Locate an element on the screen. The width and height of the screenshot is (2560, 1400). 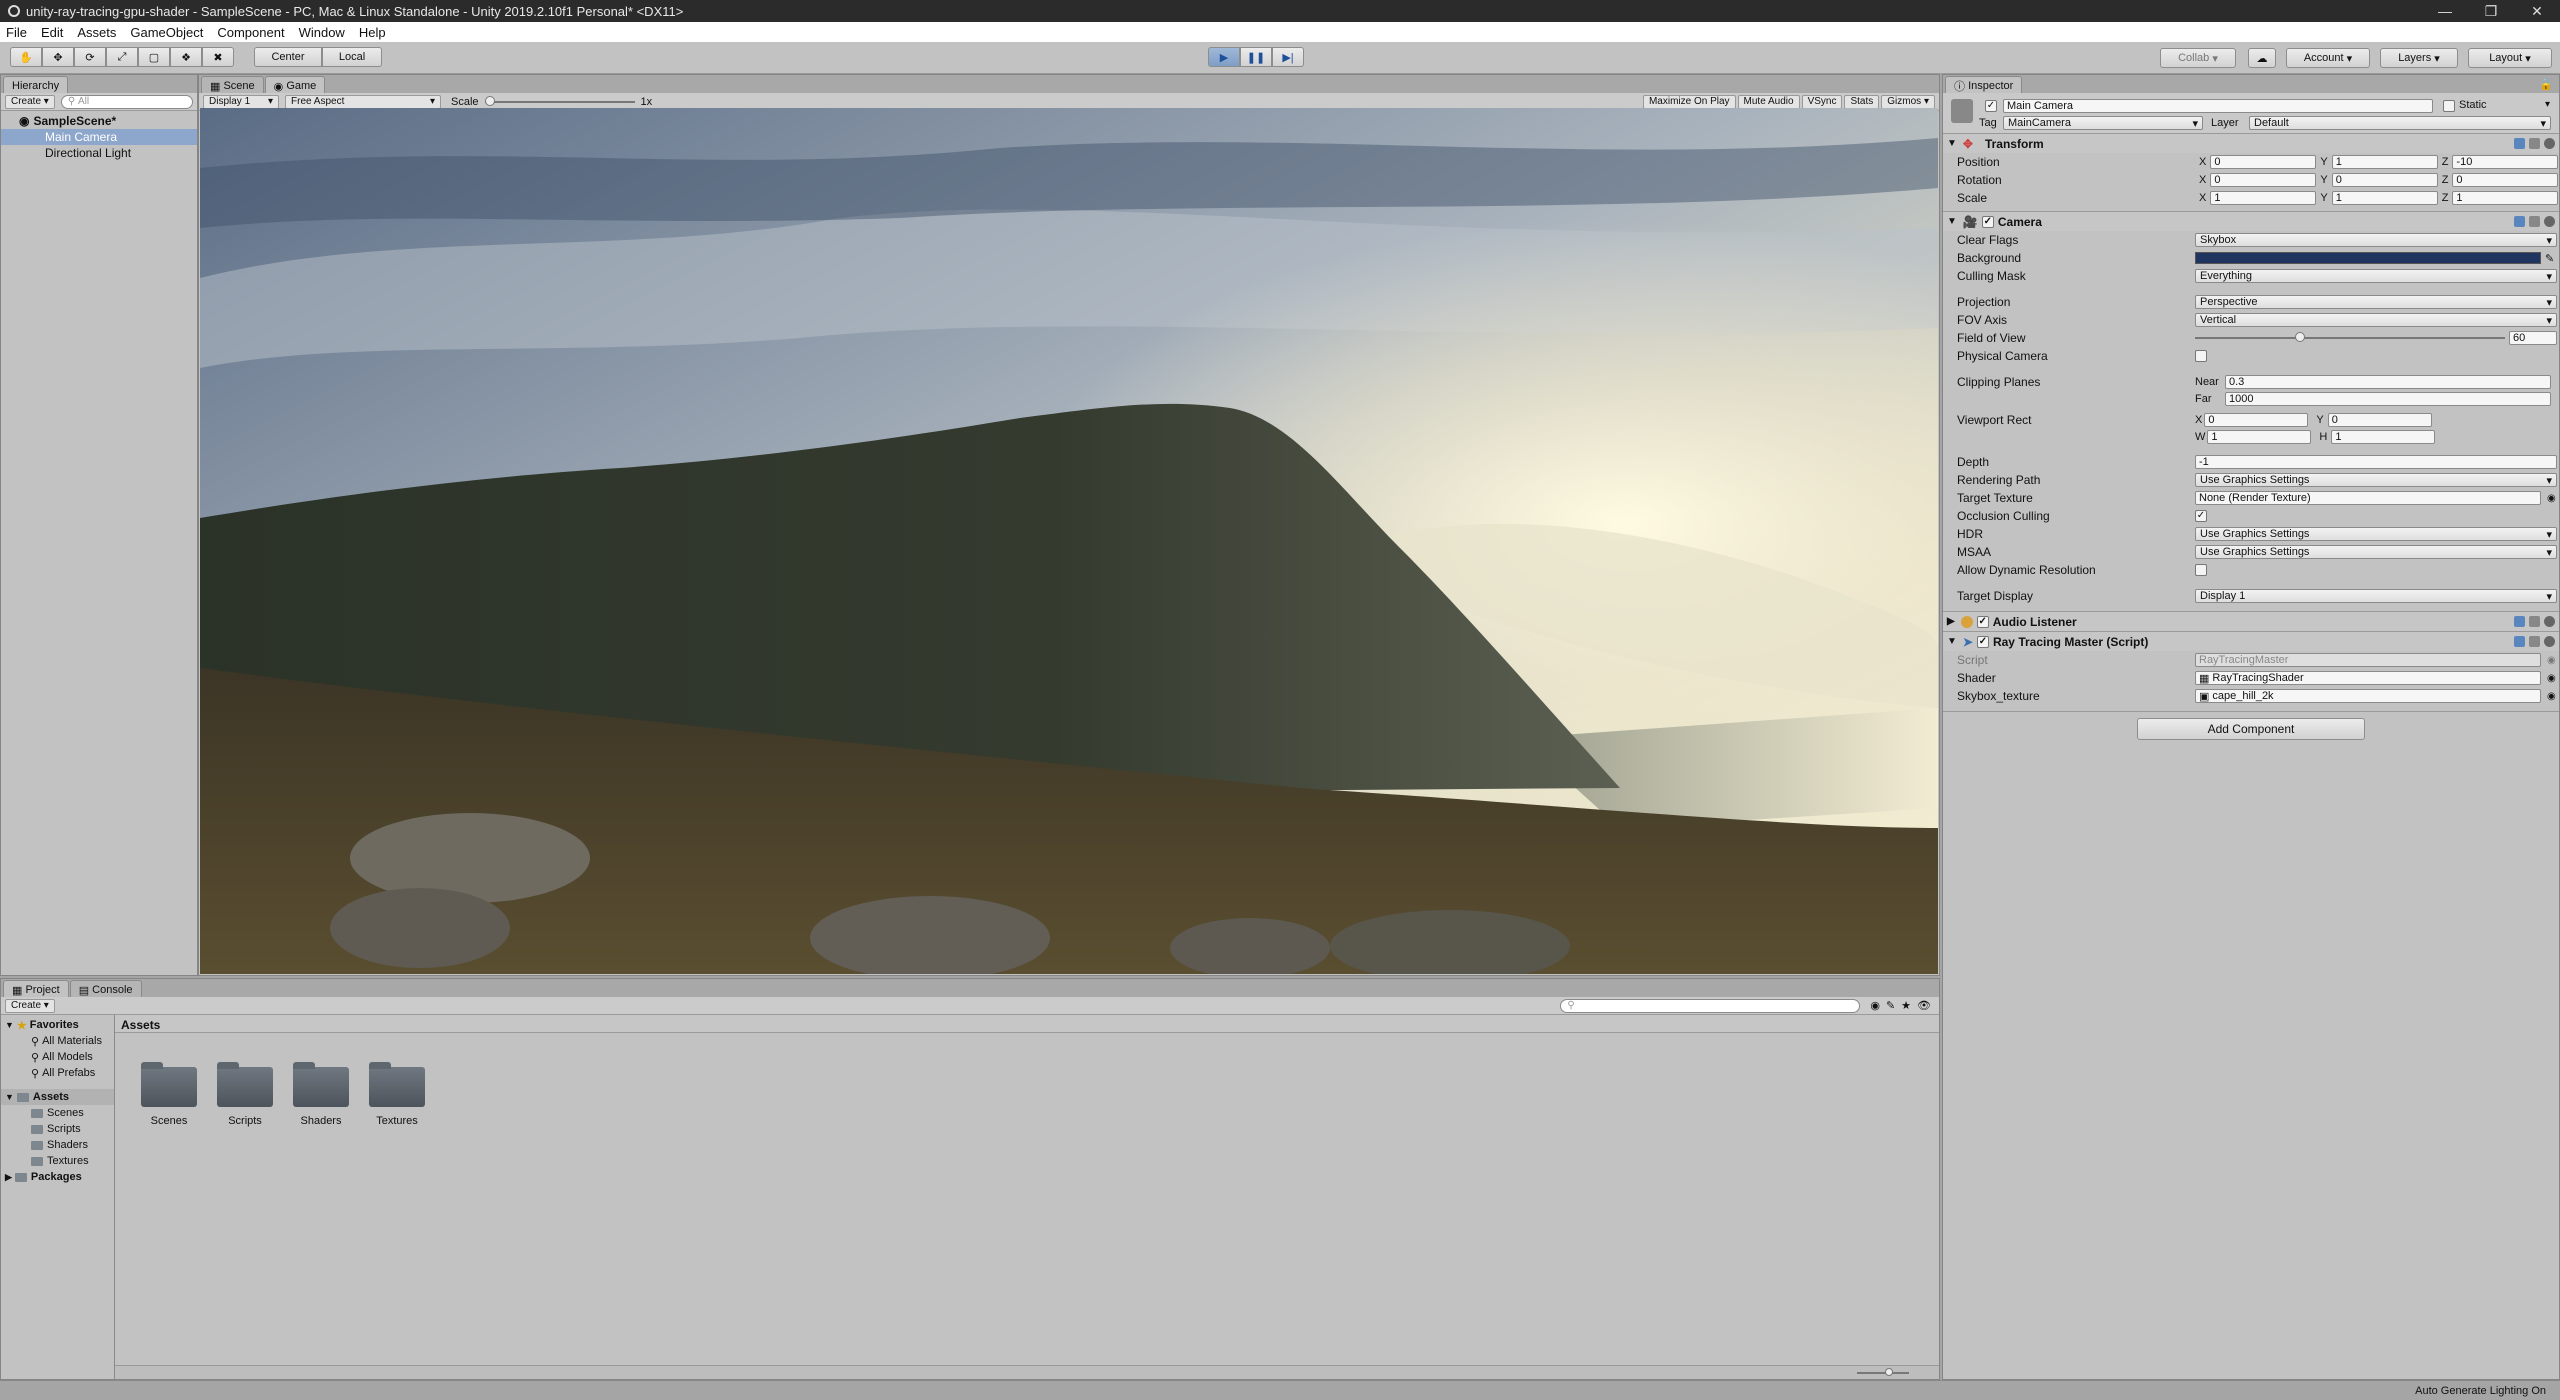
static-dropdown-icon: ▾ is located at coordinates (2547, 104).